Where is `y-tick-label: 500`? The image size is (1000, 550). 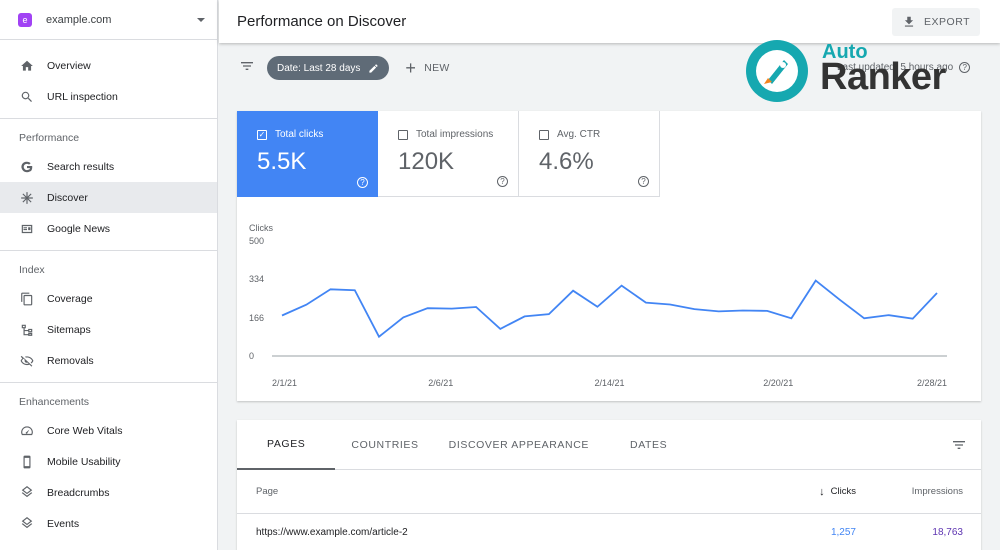
y-tick-label: 500 is located at coordinates (256, 241).